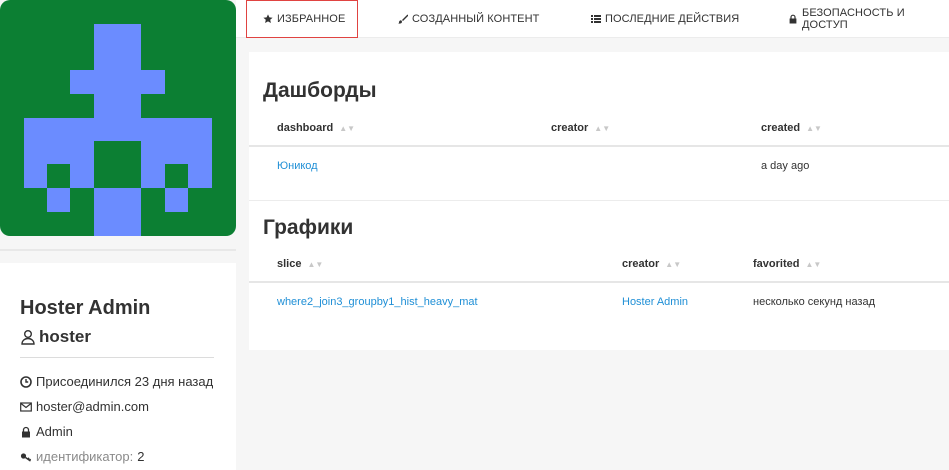  What do you see at coordinates (596, 19) in the screenshot?
I see `list-icon` at bounding box center [596, 19].